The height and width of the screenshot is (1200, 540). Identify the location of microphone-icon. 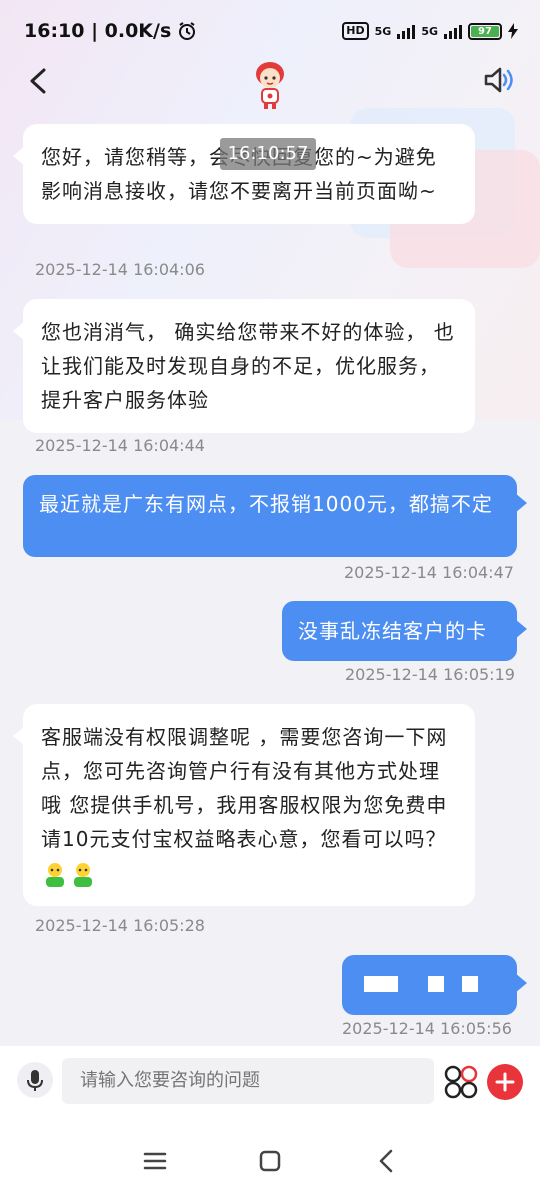
(35, 1080).